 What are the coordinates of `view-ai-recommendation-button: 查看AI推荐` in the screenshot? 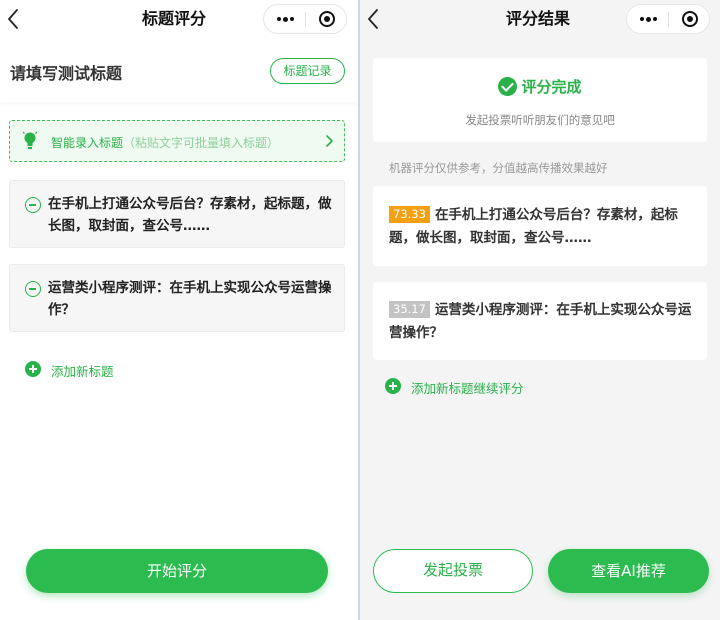 It's located at (628, 571).